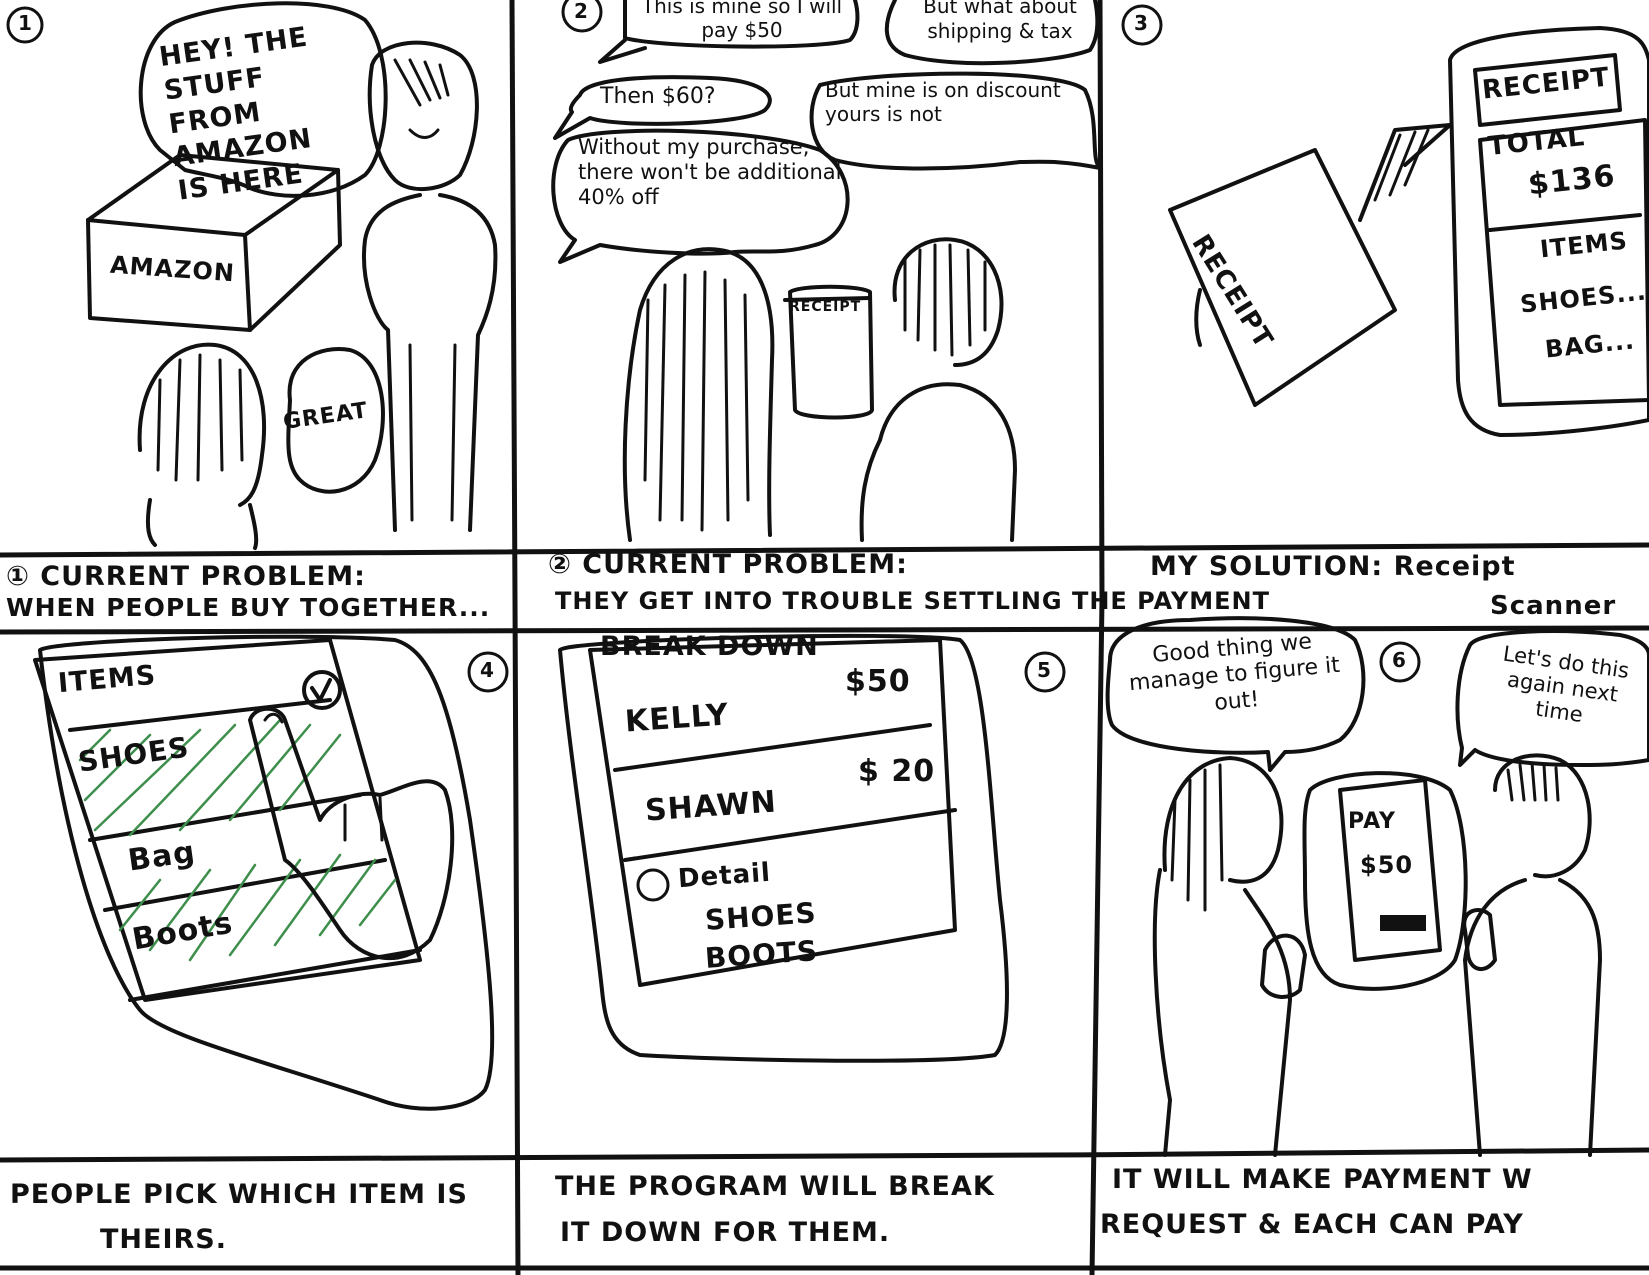  What do you see at coordinates (725, 1232) in the screenshot?
I see `panel5-caption-line2: IT DOWN FOR THEM.` at bounding box center [725, 1232].